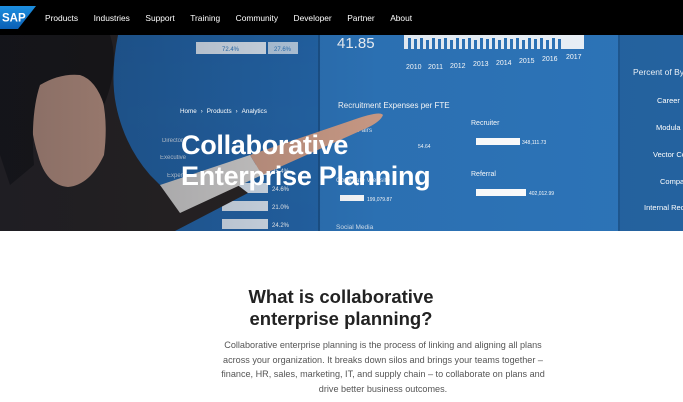 This screenshot has width=683, height=402. Describe the element at coordinates (483, 174) in the screenshot. I see `screen-label-referral: Referral` at that location.